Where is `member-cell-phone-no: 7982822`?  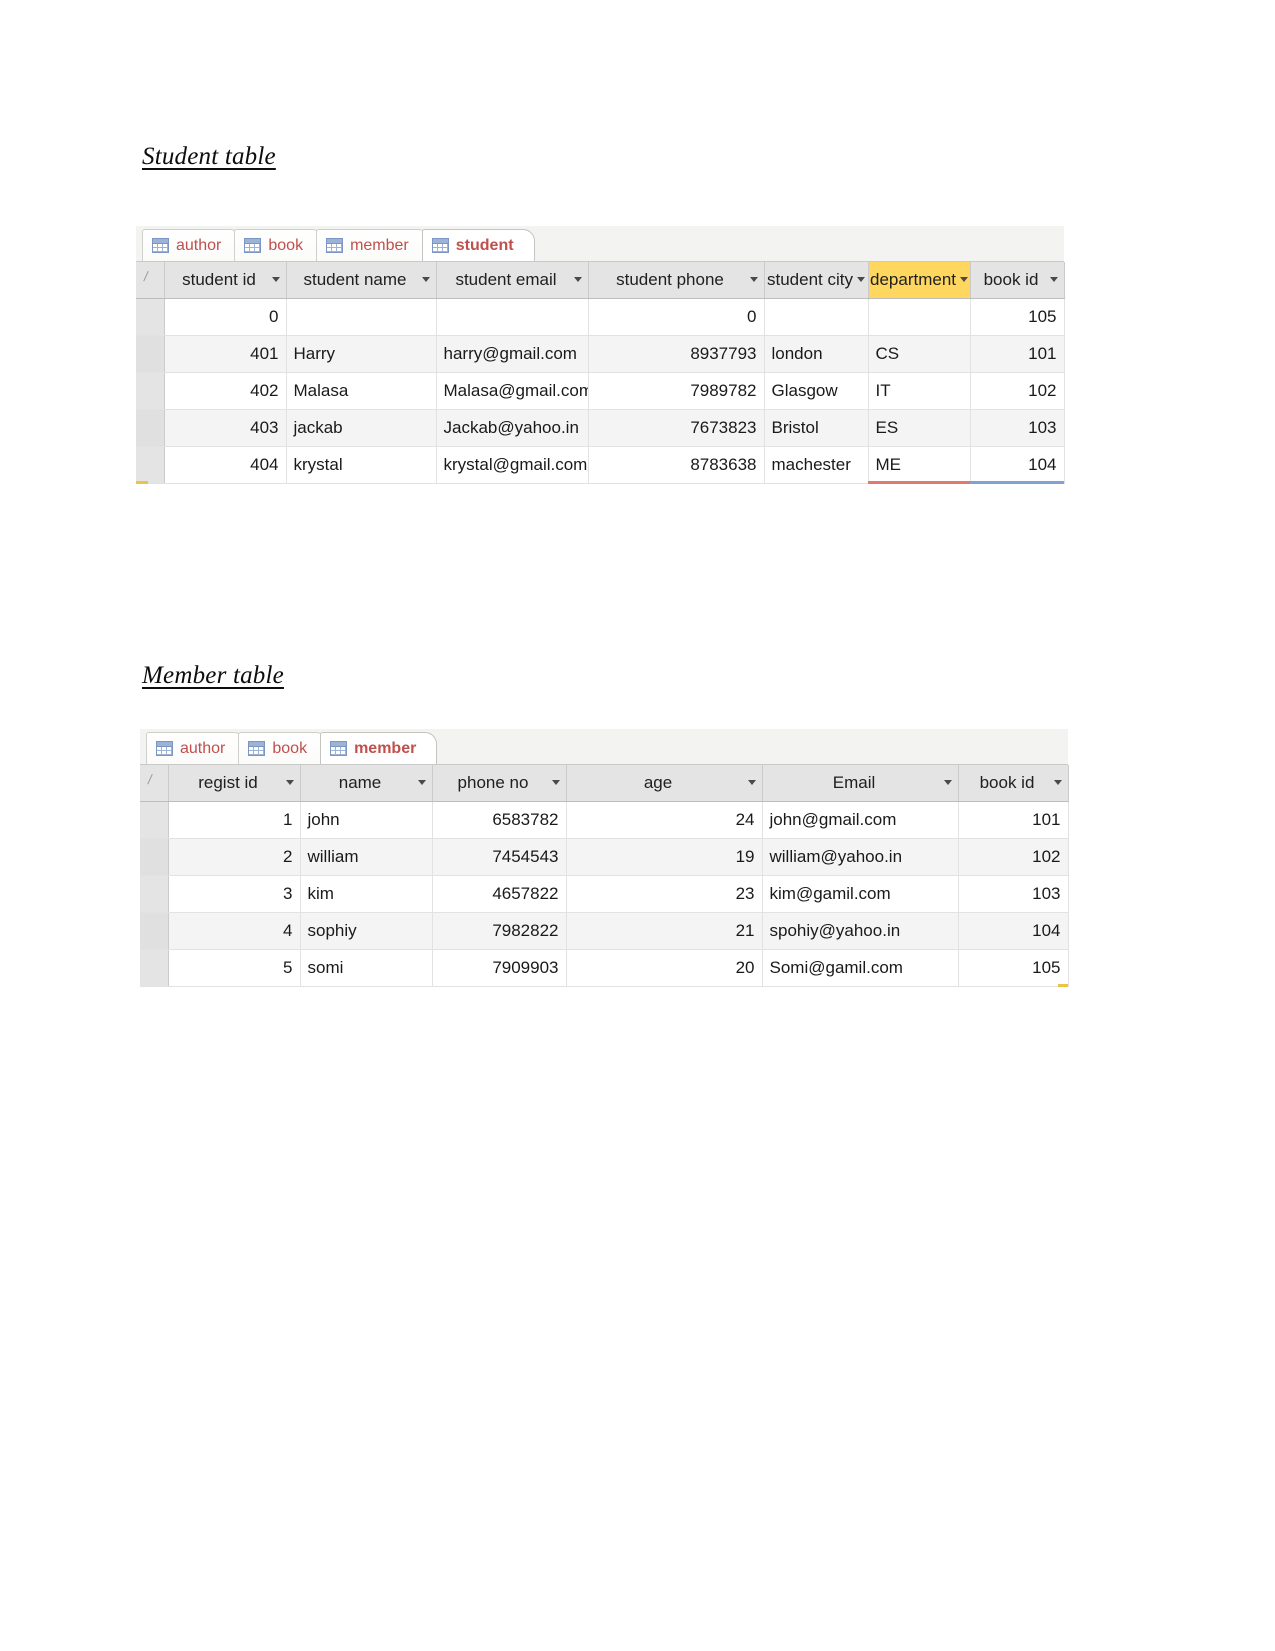
member-cell-phone-no: 7982822 is located at coordinates (499, 931).